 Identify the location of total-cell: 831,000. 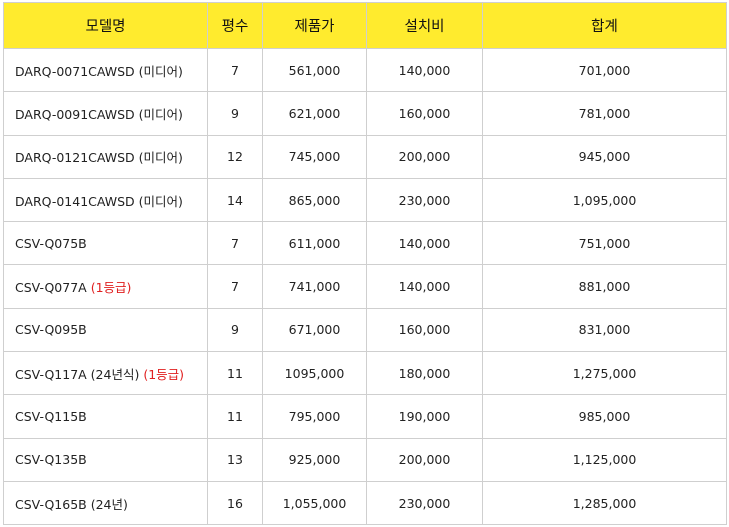
(604, 330).